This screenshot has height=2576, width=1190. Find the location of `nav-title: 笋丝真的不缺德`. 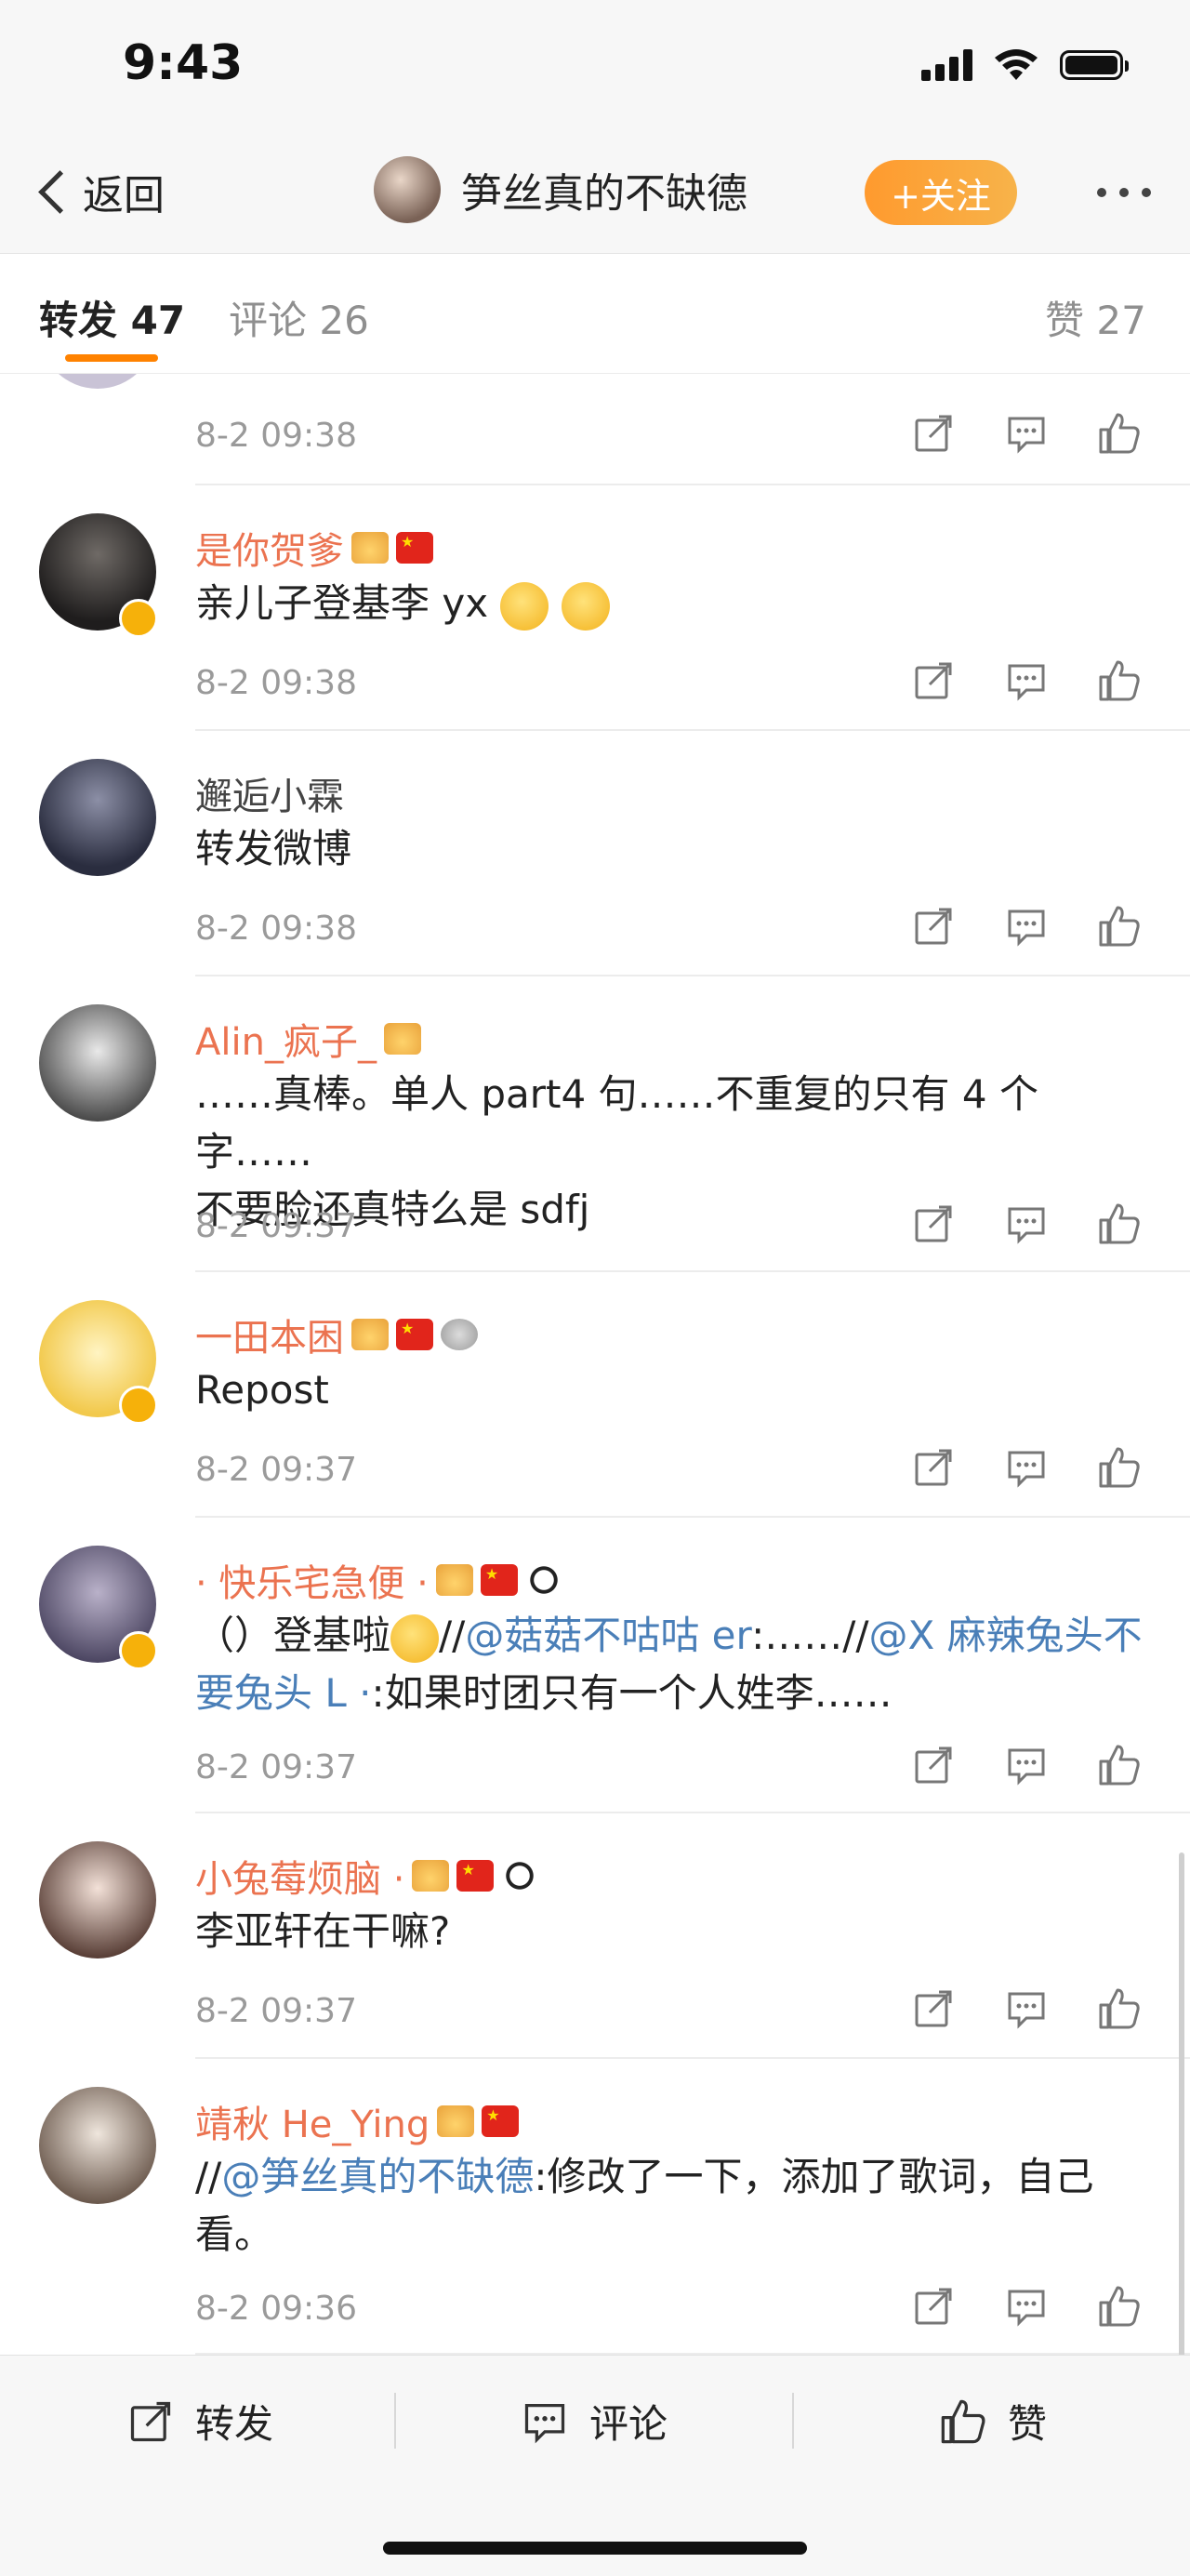

nav-title: 笋丝真的不缺德 is located at coordinates (604, 194).